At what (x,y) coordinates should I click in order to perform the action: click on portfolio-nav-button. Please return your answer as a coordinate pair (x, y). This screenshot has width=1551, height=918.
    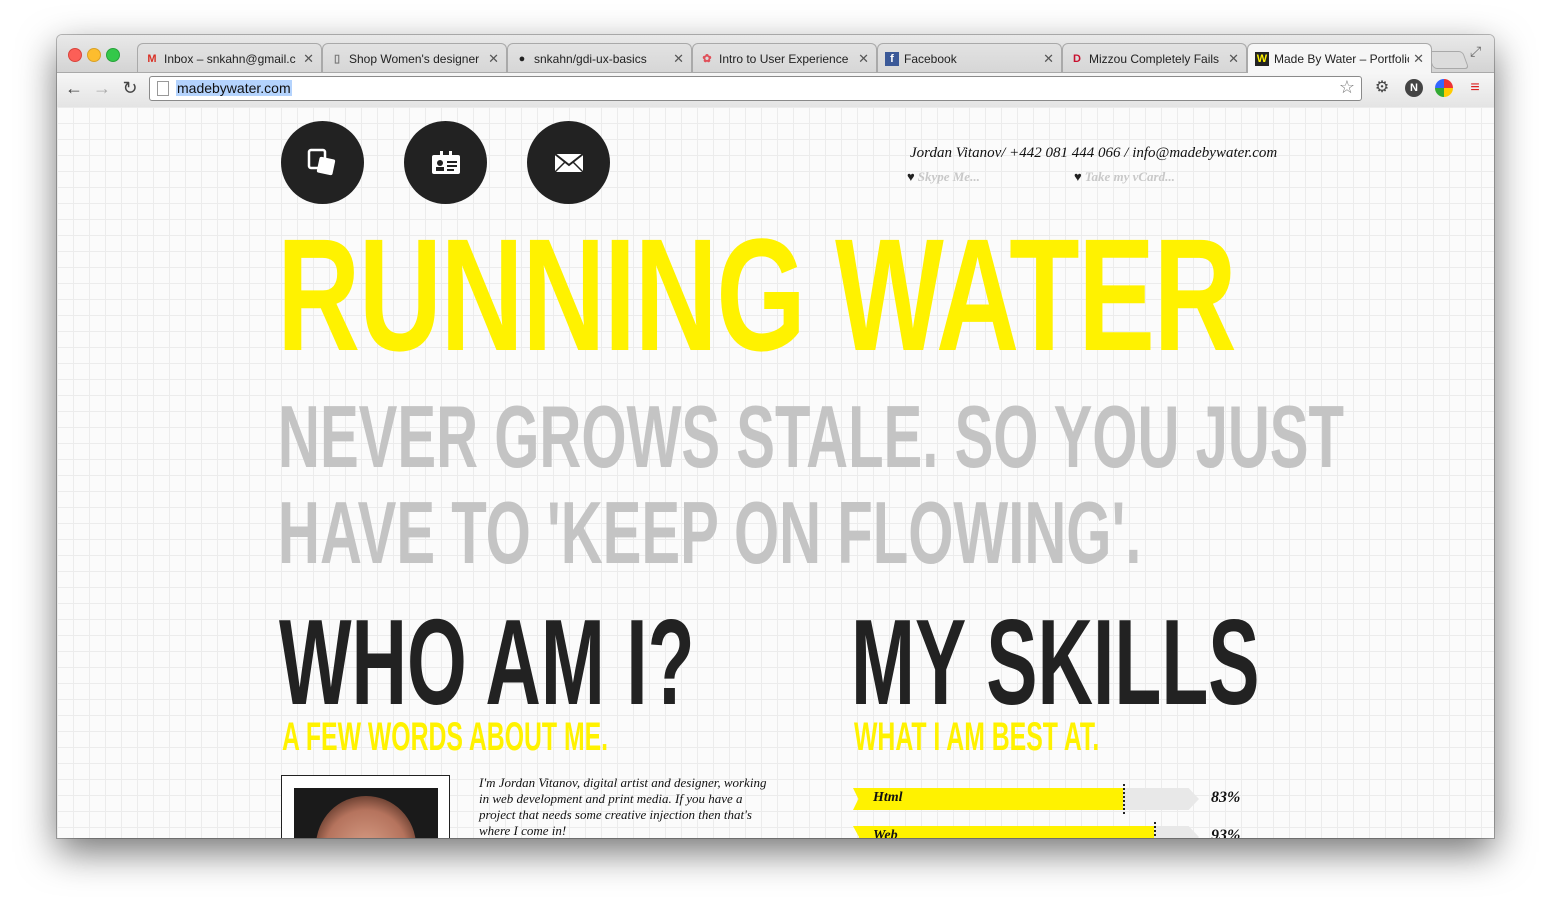
    Looking at the image, I should click on (322, 162).